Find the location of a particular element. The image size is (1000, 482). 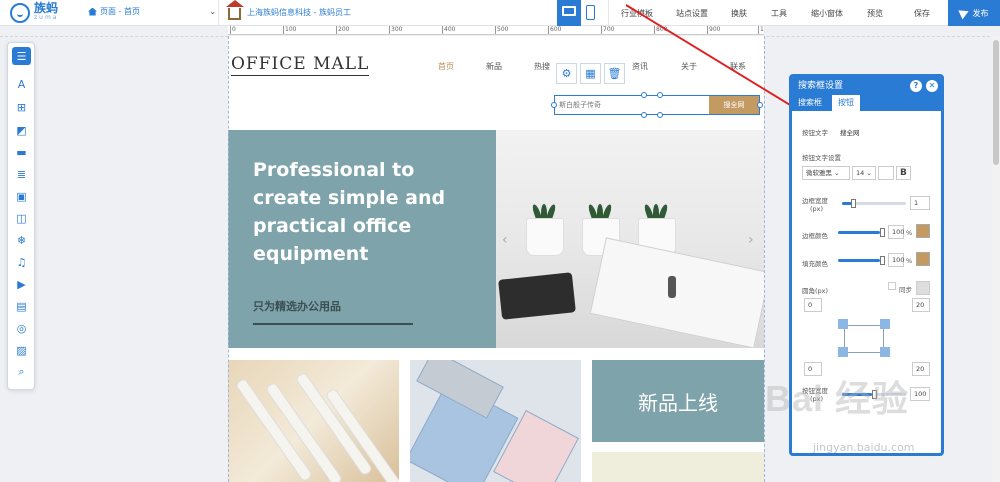

border-color-swatch is located at coordinates (923, 231).